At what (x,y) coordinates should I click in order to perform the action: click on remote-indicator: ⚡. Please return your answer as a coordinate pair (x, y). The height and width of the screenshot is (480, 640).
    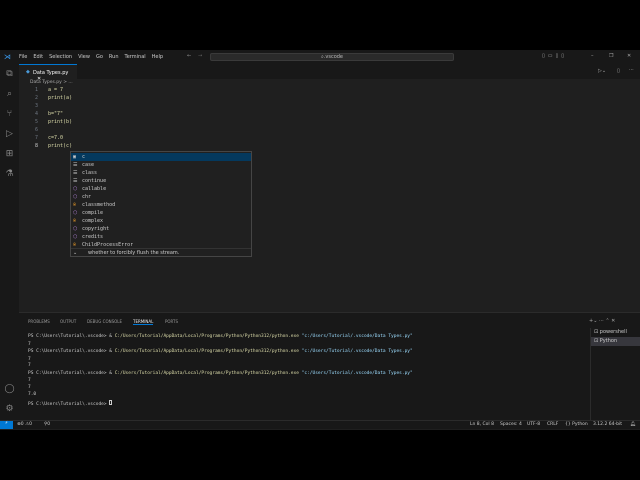
    Looking at the image, I should click on (6, 425).